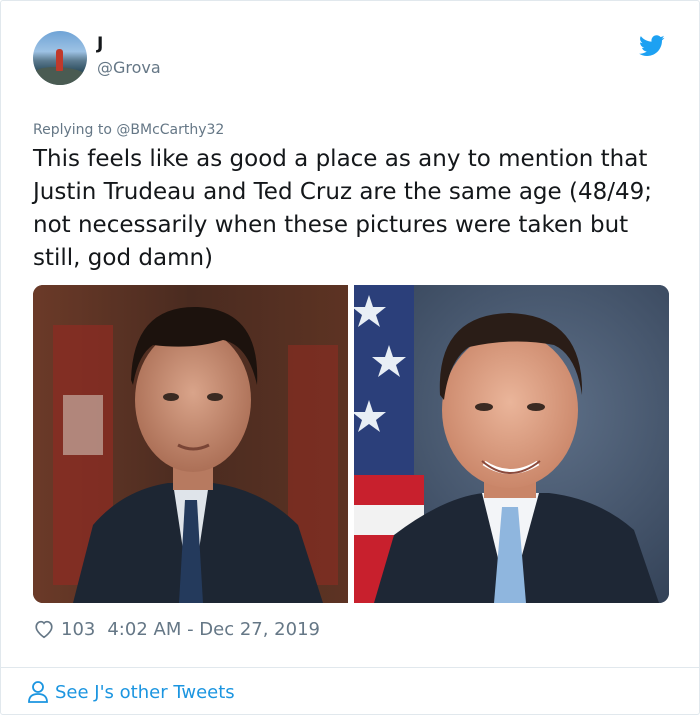 This screenshot has width=700, height=715. What do you see at coordinates (351, 61) in the screenshot?
I see `tweet-header: J @Grova` at bounding box center [351, 61].